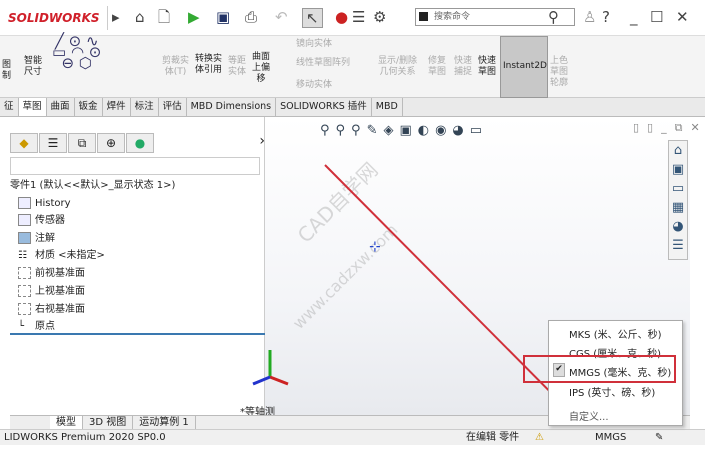  What do you see at coordinates (108, 422) in the screenshot?
I see `tab-3d-views: 3D 视图` at bounding box center [108, 422].